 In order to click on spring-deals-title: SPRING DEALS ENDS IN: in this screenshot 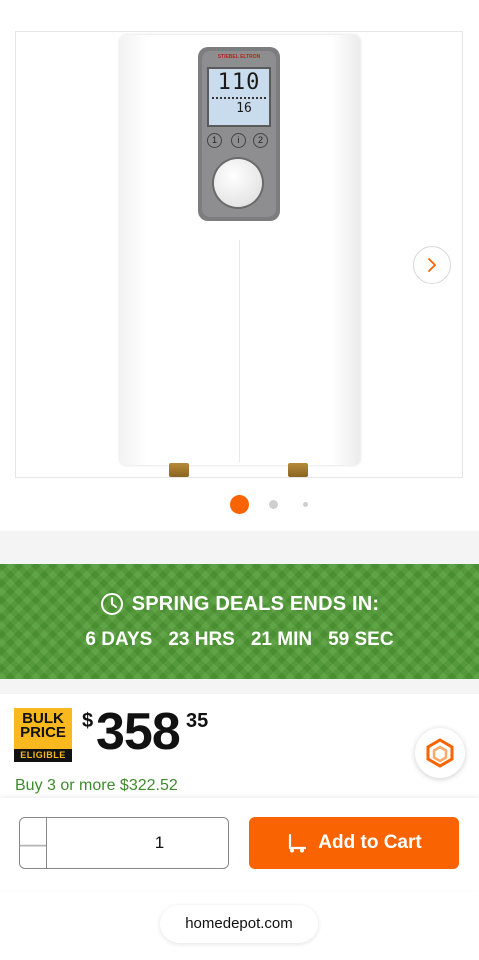, I will do `click(255, 603)`.